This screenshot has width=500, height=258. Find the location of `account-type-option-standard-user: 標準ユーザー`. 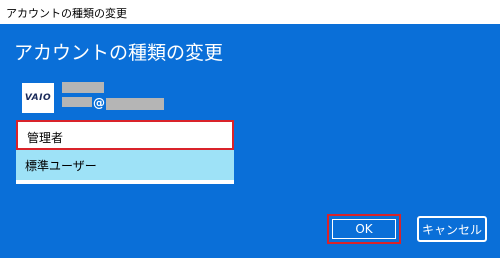

account-type-option-standard-user: 標準ユーザー is located at coordinates (125, 165).